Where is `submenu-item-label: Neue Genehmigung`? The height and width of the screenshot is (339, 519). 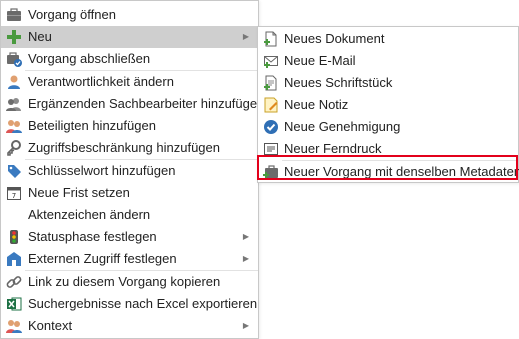
submenu-item-label: Neue Genehmigung is located at coordinates (342, 126).